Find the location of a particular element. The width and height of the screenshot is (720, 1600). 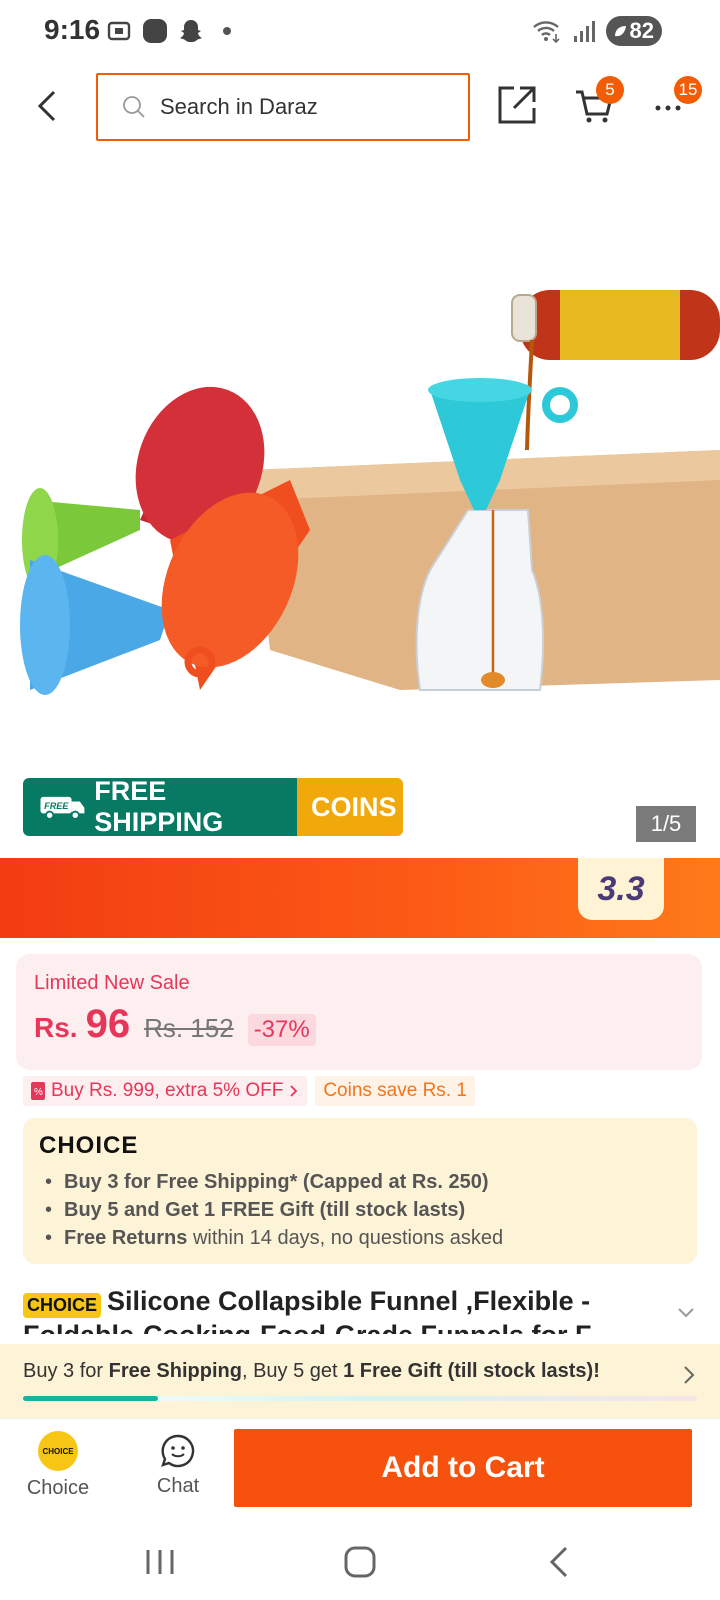

cart-button: 5 is located at coordinates (599, 101).